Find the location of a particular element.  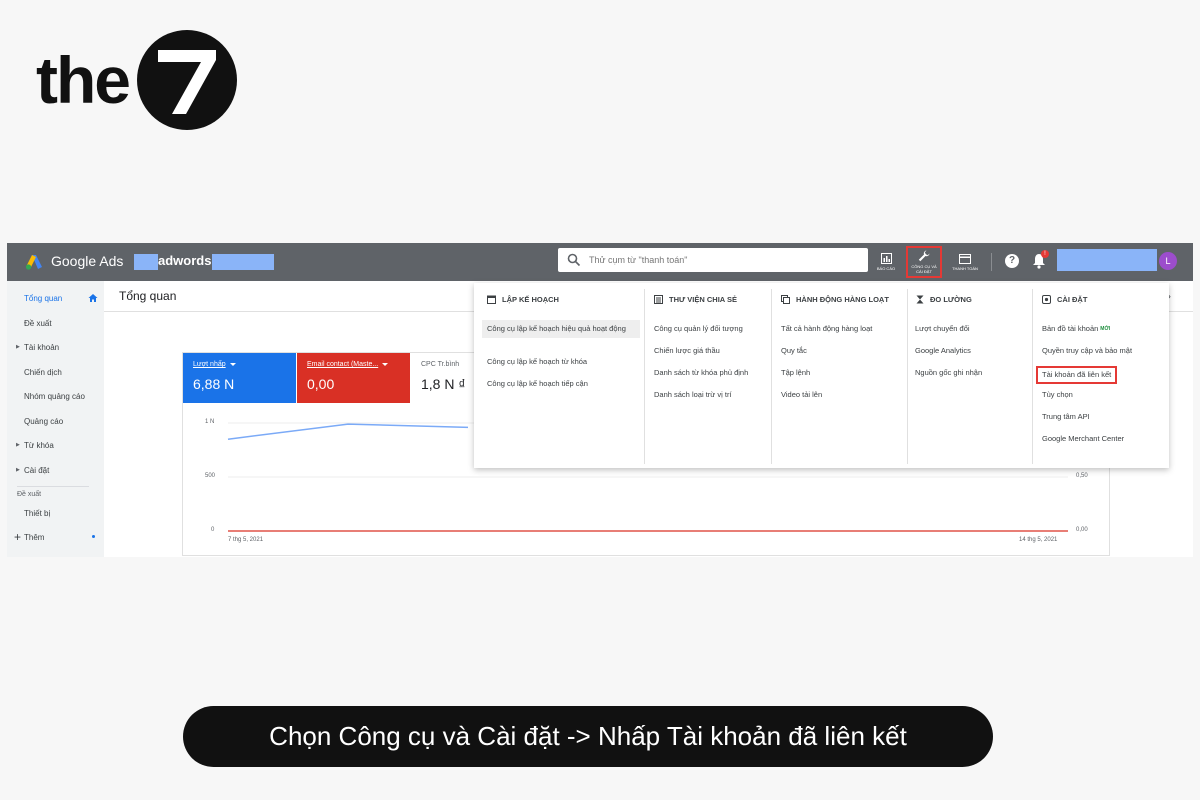

google-ads-logo-icon is located at coordinates (33, 262).